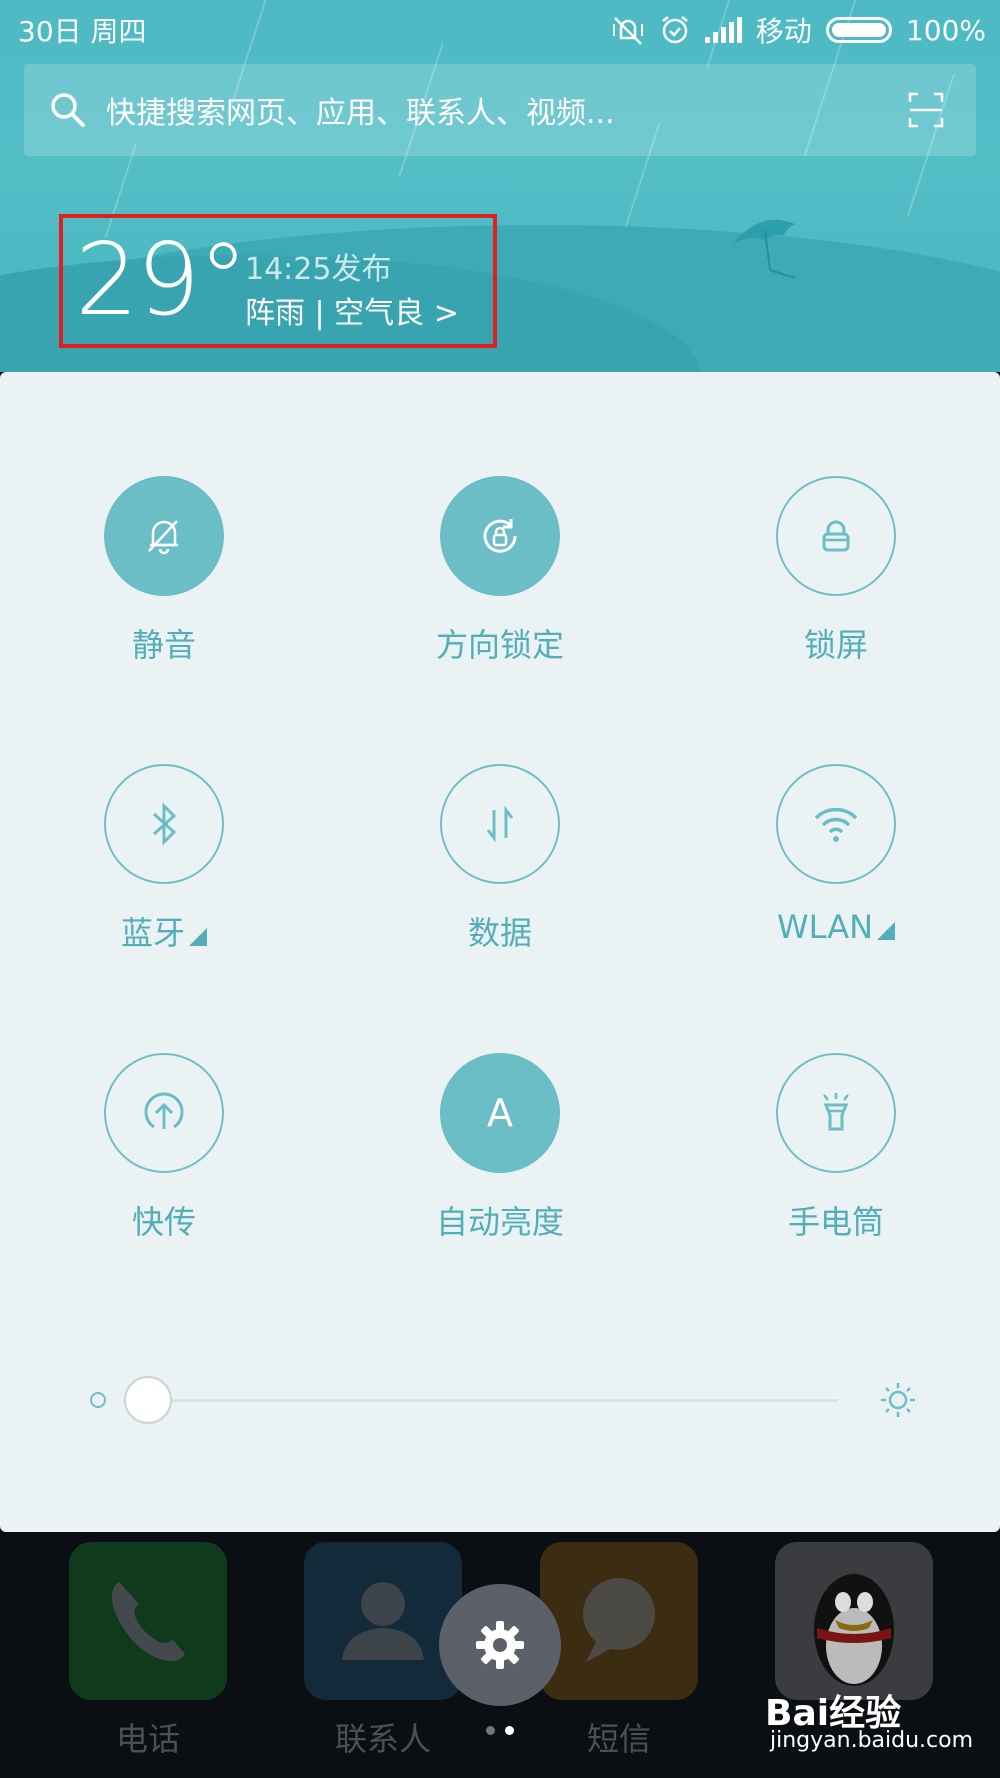 The width and height of the screenshot is (1000, 1778). Describe the element at coordinates (98, 1400) in the screenshot. I see `brightness-low-icon` at that location.